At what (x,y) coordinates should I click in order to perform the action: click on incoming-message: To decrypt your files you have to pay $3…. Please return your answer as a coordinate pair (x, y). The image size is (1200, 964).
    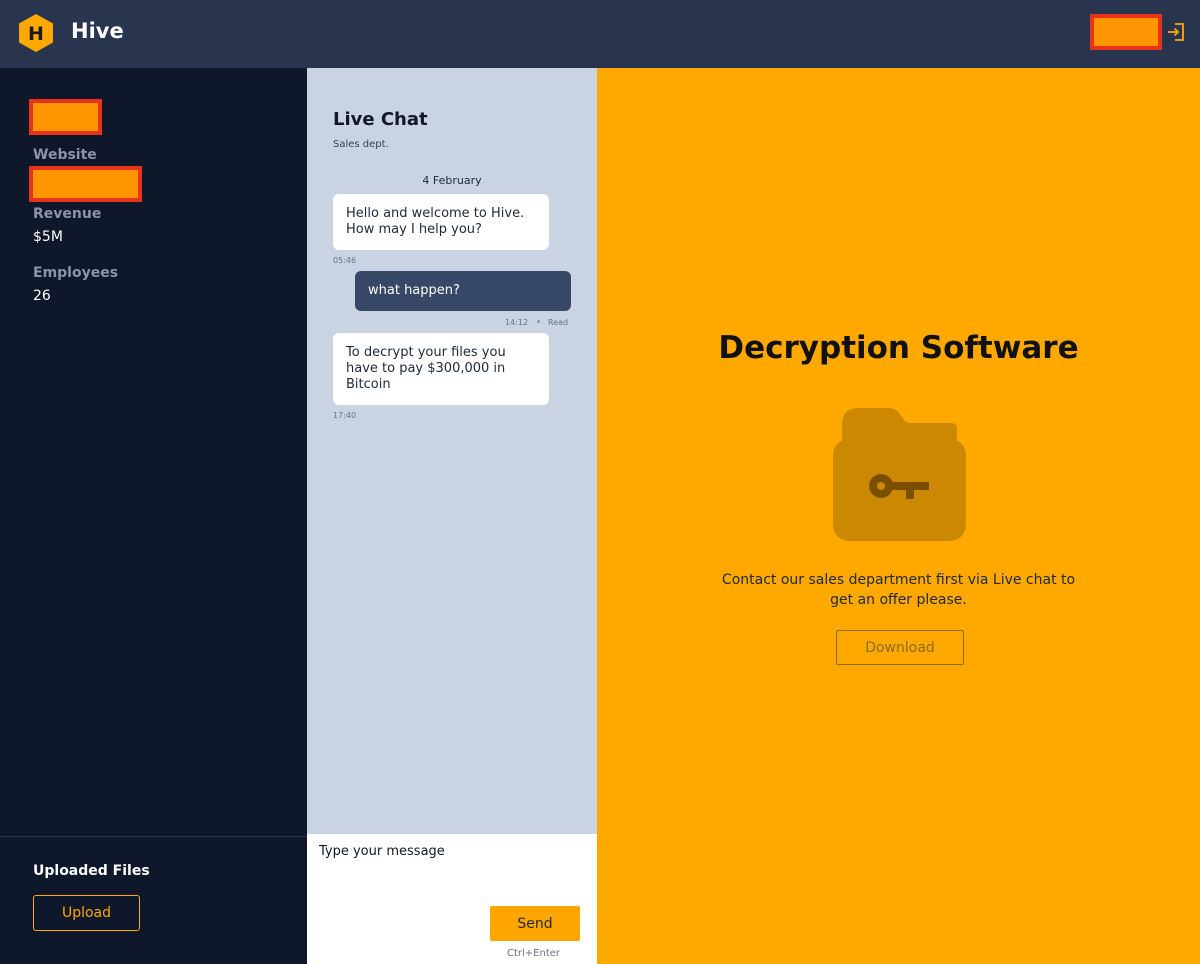
    Looking at the image, I should click on (441, 369).